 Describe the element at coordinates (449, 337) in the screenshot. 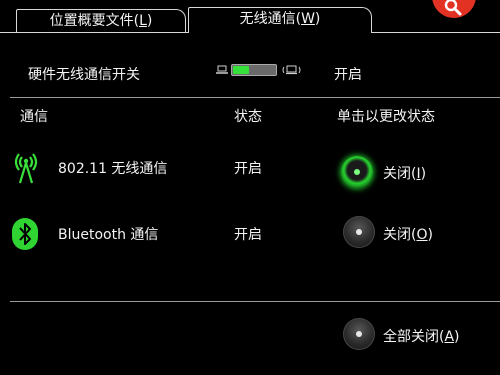

I see `all-off-key: A` at that location.